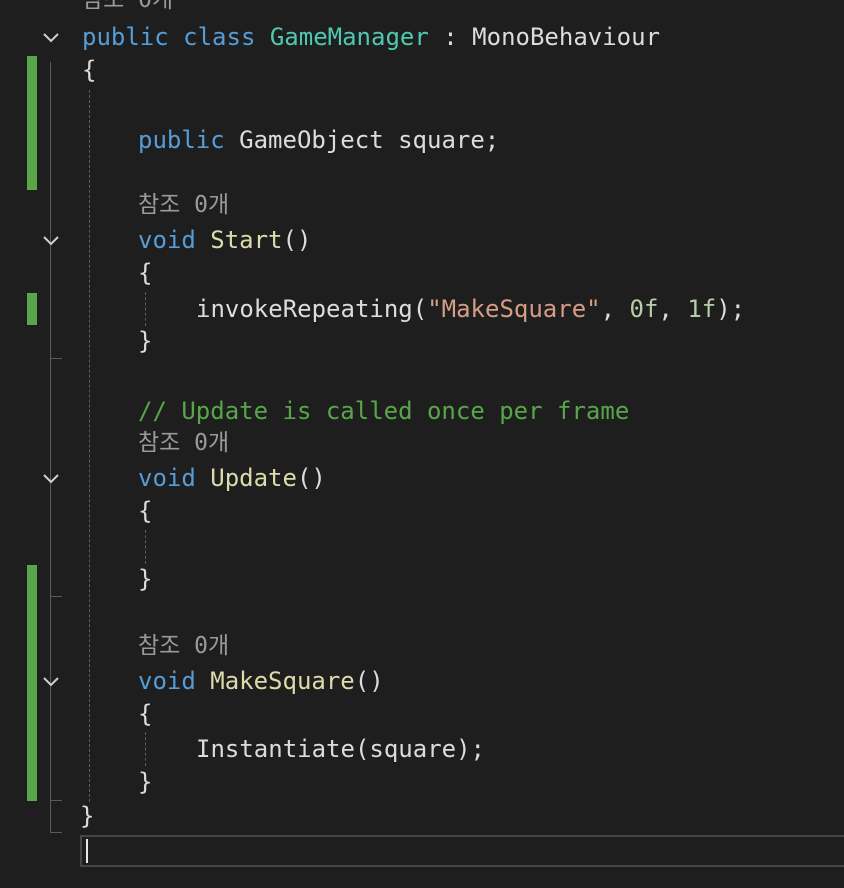 The height and width of the screenshot is (888, 844). I want to click on code-line-invoke-repeating: invokeRepeating("MakeSquare", 0f, 1f);, so click(470, 309).